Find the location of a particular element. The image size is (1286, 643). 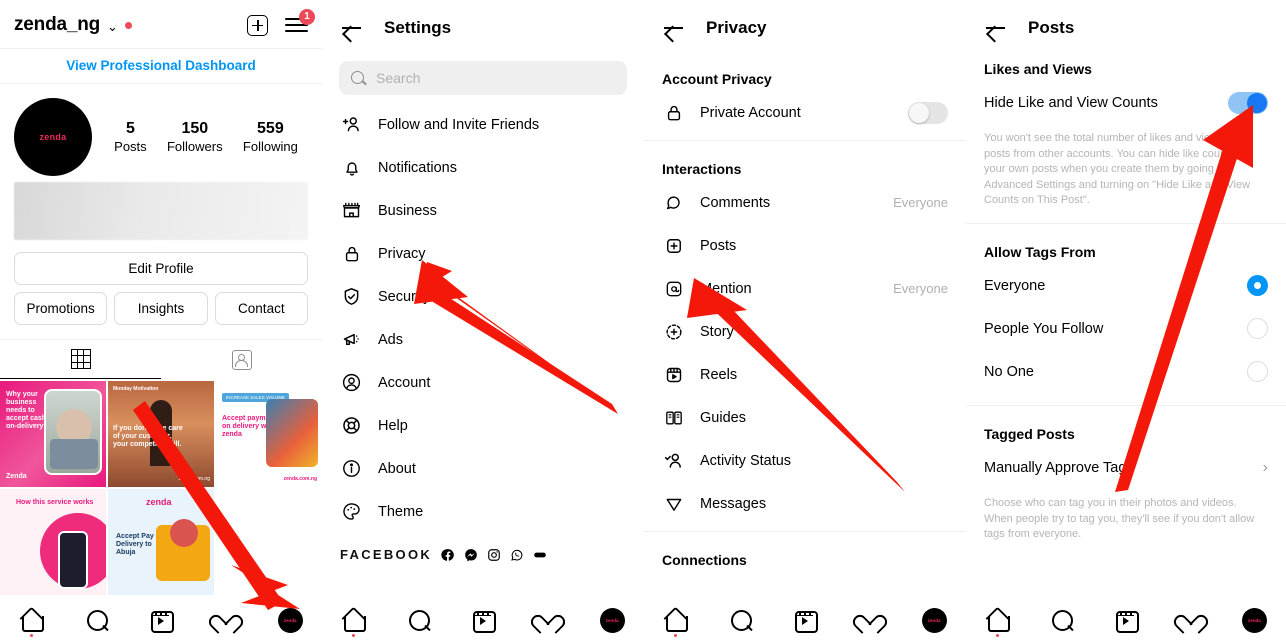

search-input: Search is located at coordinates (483, 78).